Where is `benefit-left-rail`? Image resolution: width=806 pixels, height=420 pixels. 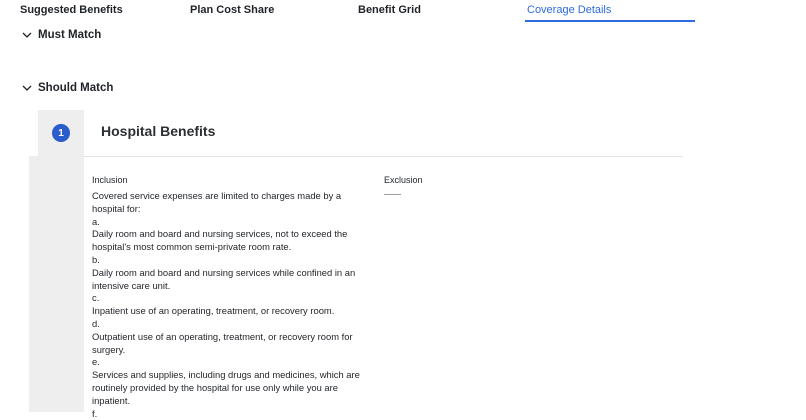 benefit-left-rail is located at coordinates (56, 284).